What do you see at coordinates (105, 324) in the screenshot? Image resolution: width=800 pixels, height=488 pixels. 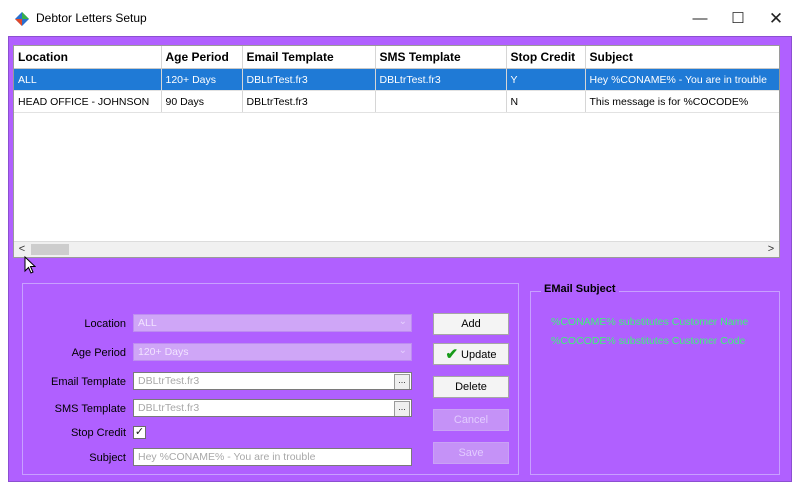 I see `location-label: Location` at bounding box center [105, 324].